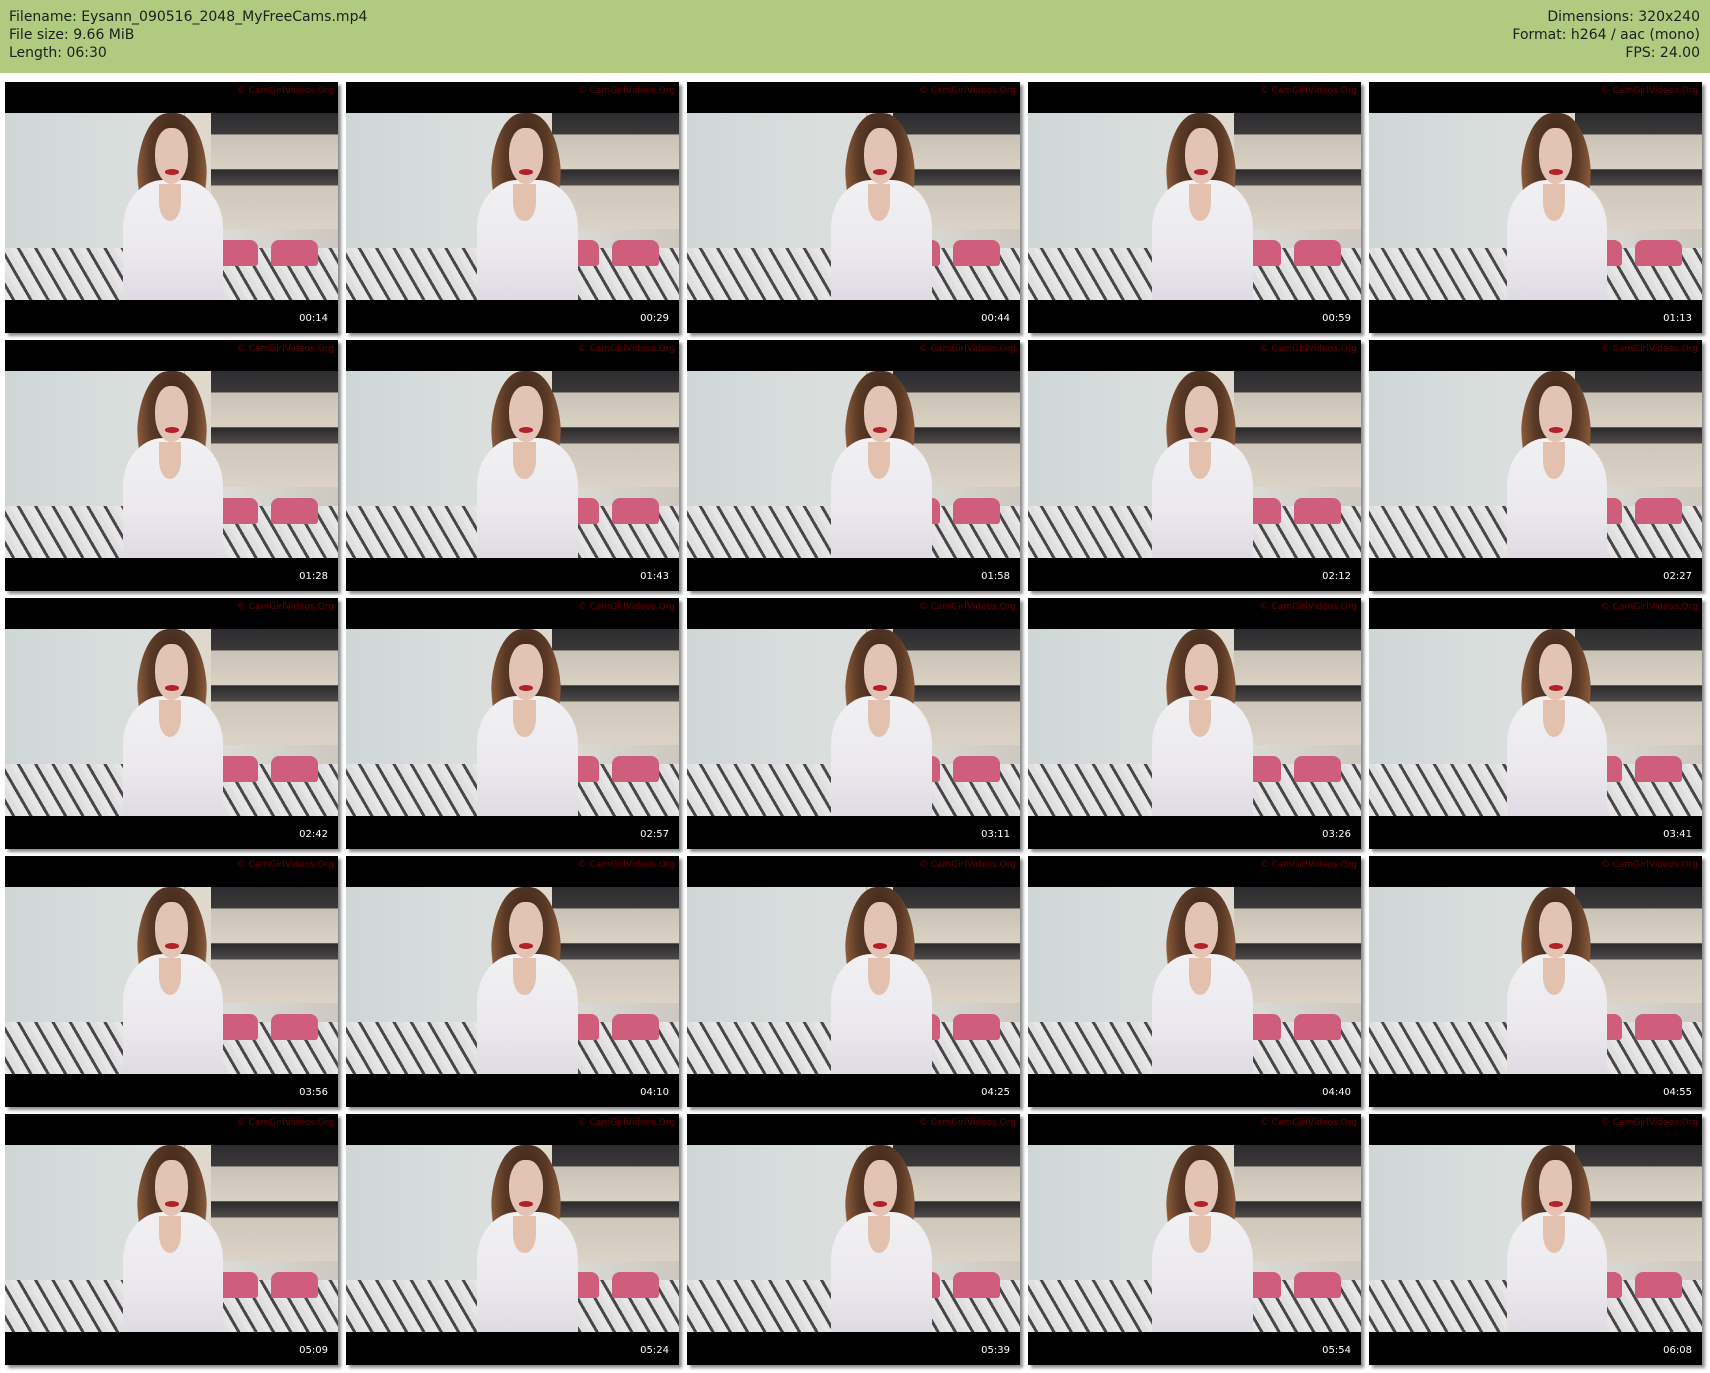 The width and height of the screenshot is (1710, 1373). Describe the element at coordinates (654, 576) in the screenshot. I see `timestamp: 01:43` at that location.